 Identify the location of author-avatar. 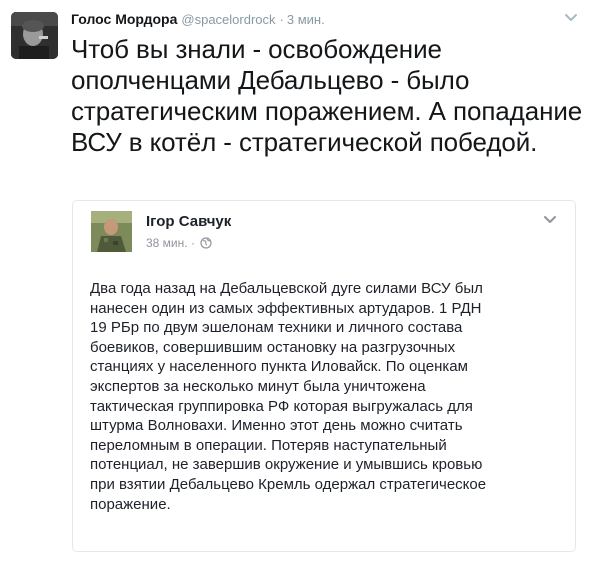
(34, 35).